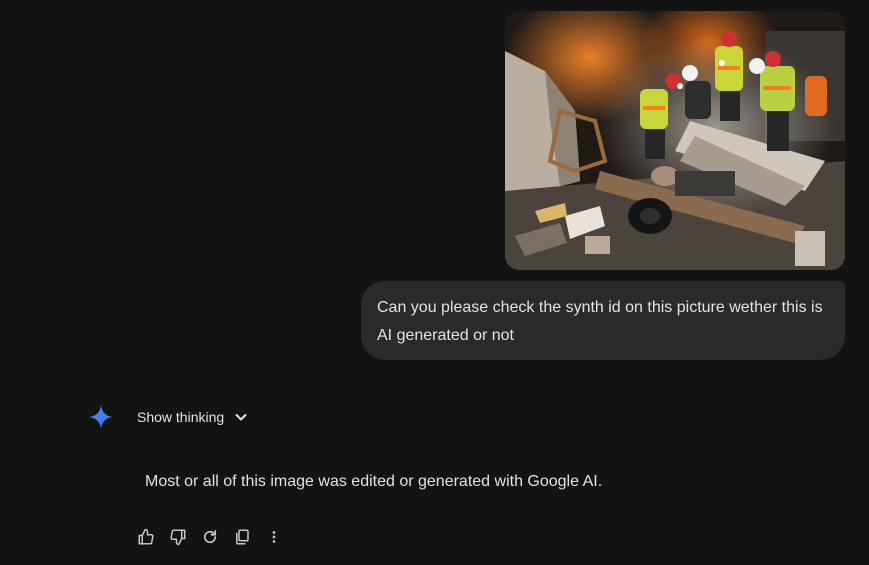  I want to click on thumbs-down-icon, so click(178, 537).